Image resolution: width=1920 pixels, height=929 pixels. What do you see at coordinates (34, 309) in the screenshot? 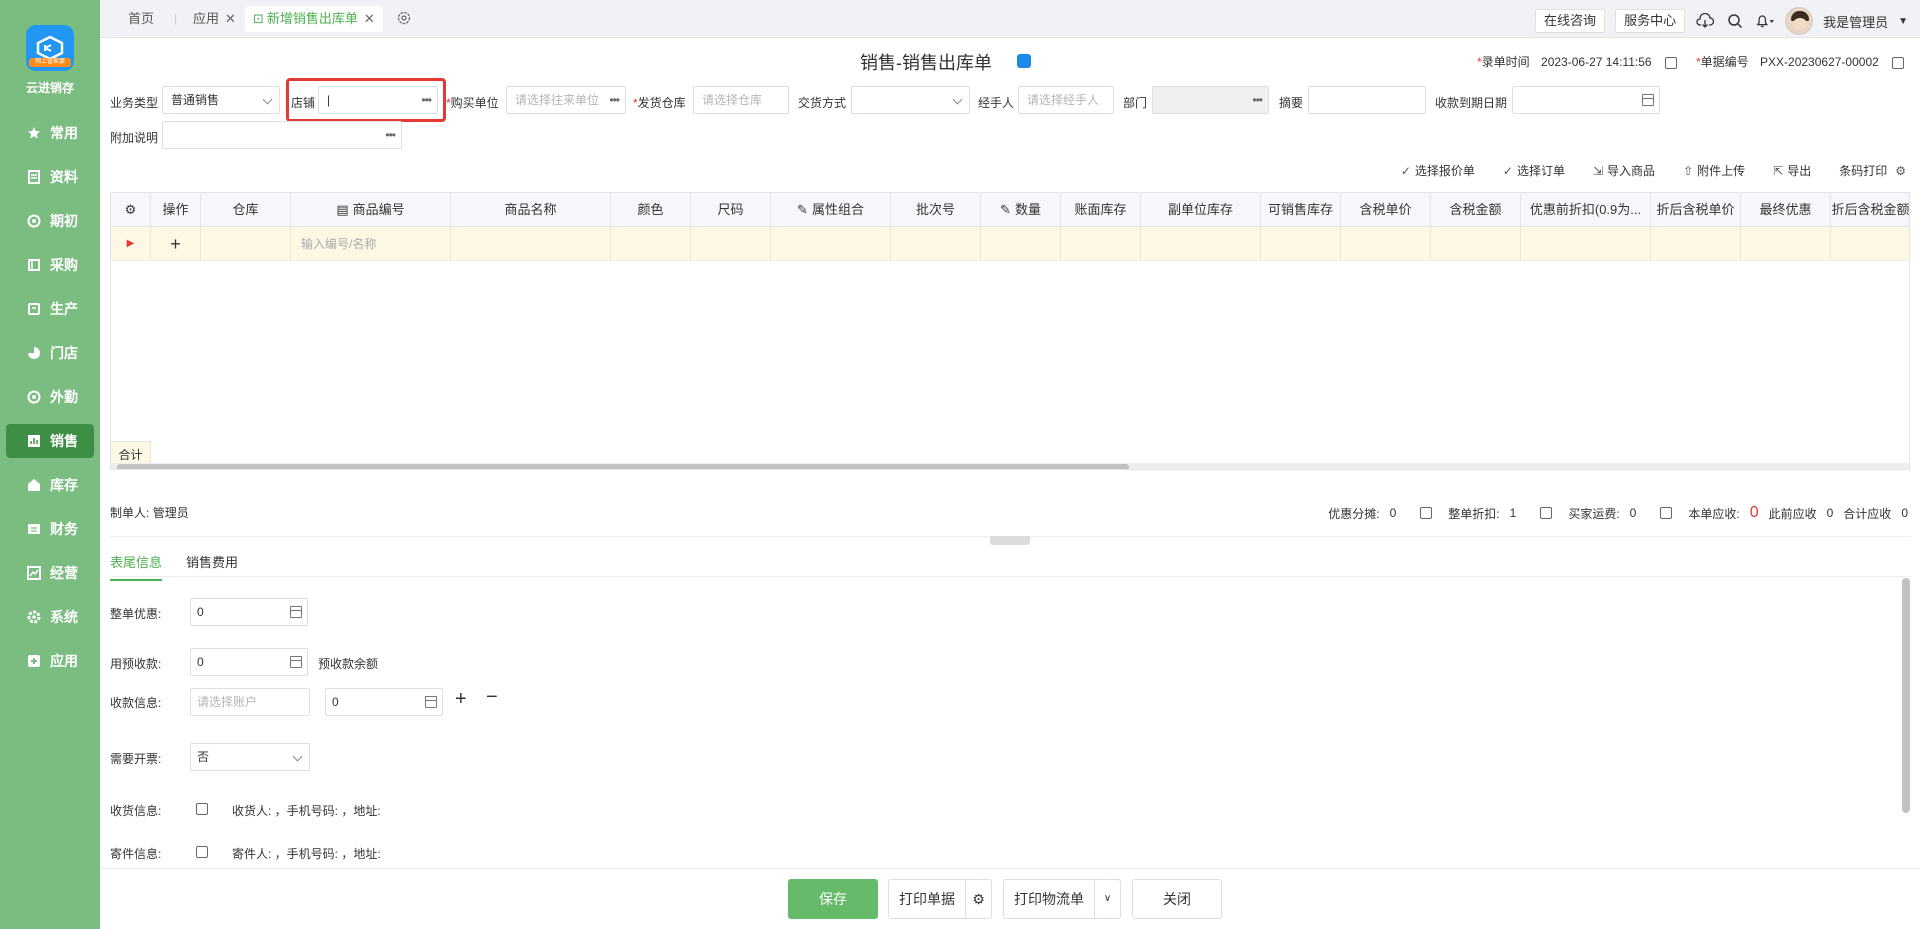
I see `factory-icon` at bounding box center [34, 309].